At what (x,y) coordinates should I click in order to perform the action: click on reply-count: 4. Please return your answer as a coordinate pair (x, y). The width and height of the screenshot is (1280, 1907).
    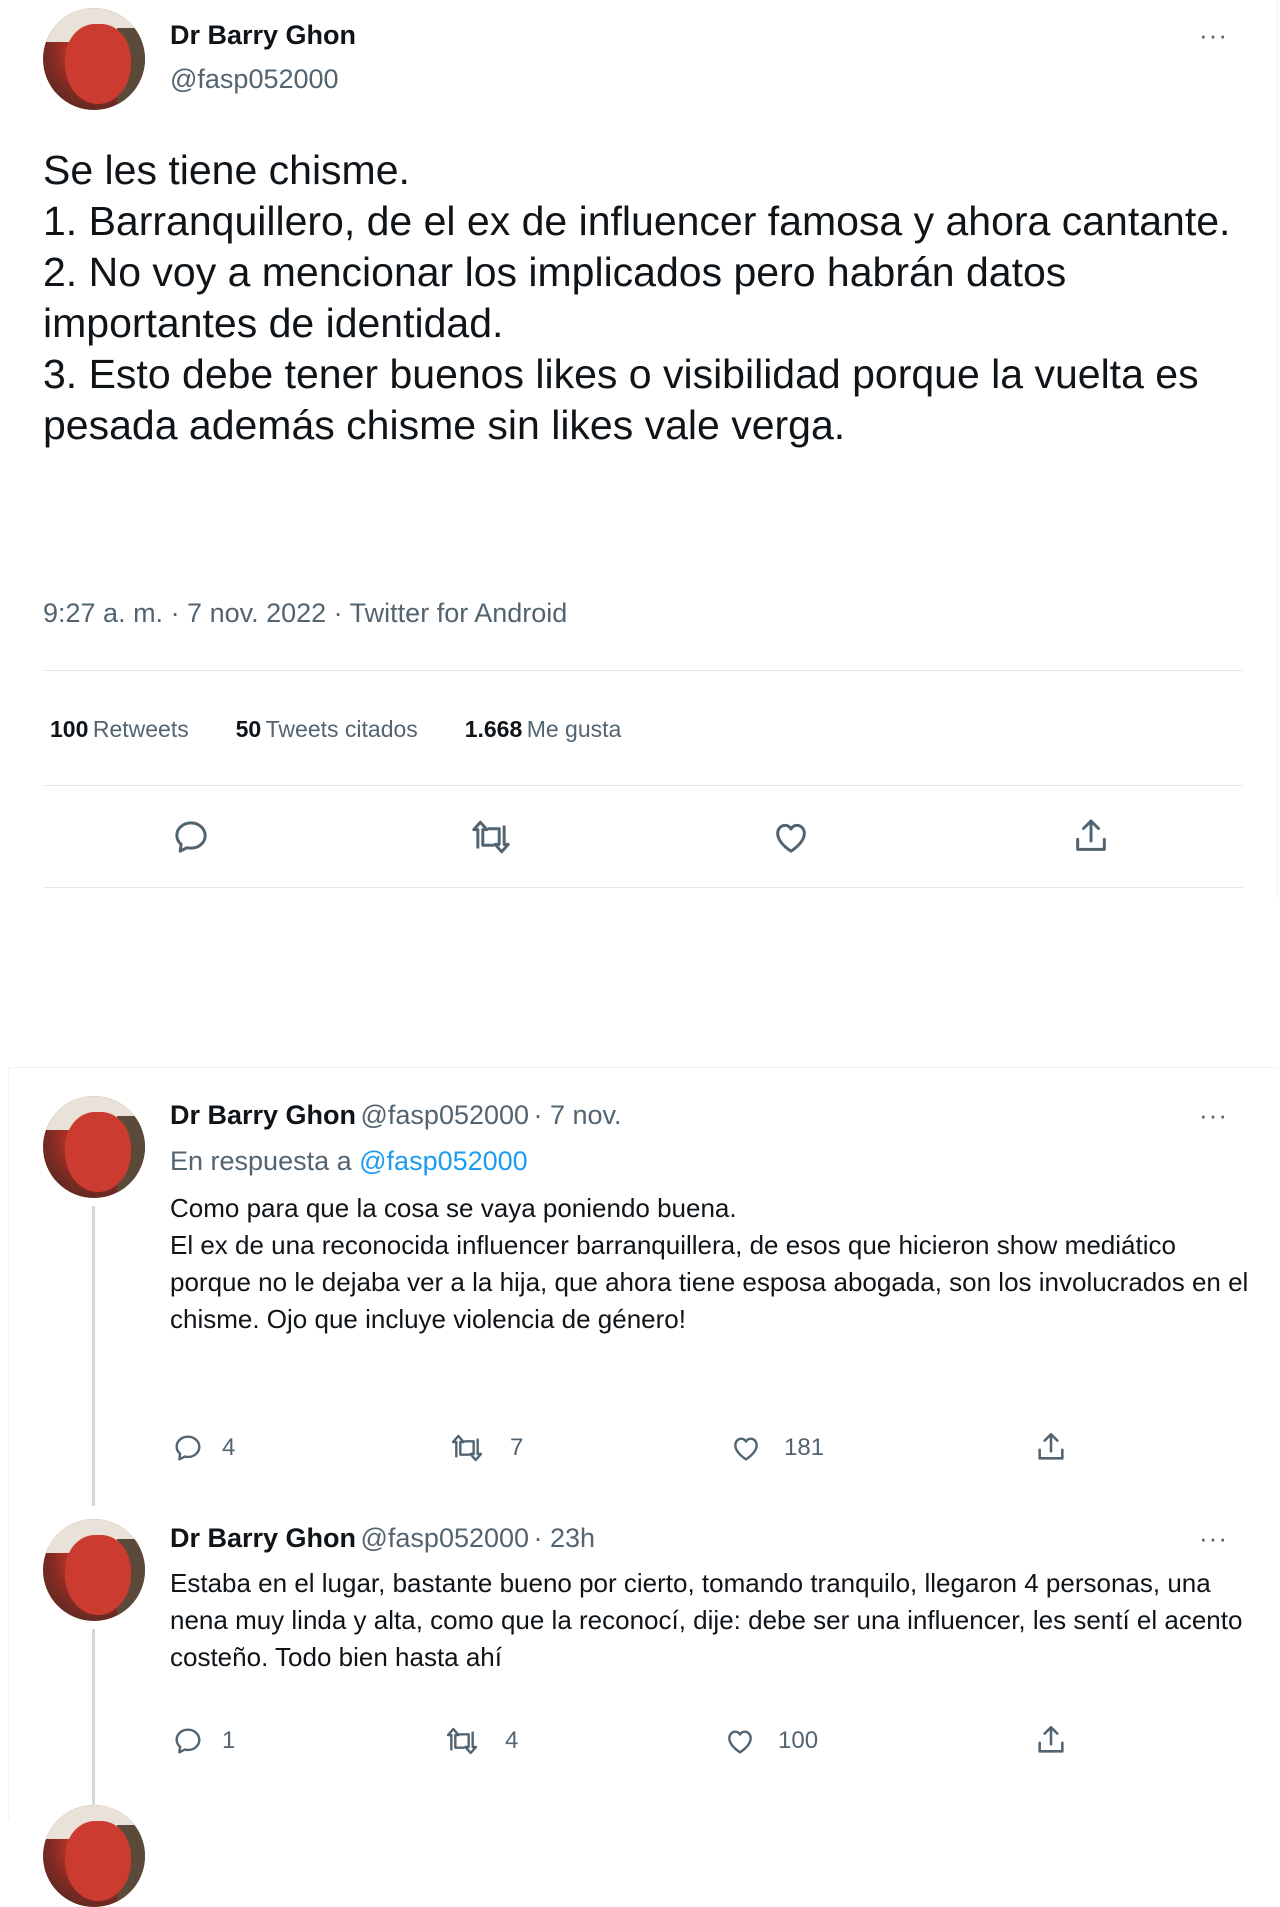
    Looking at the image, I should click on (229, 1447).